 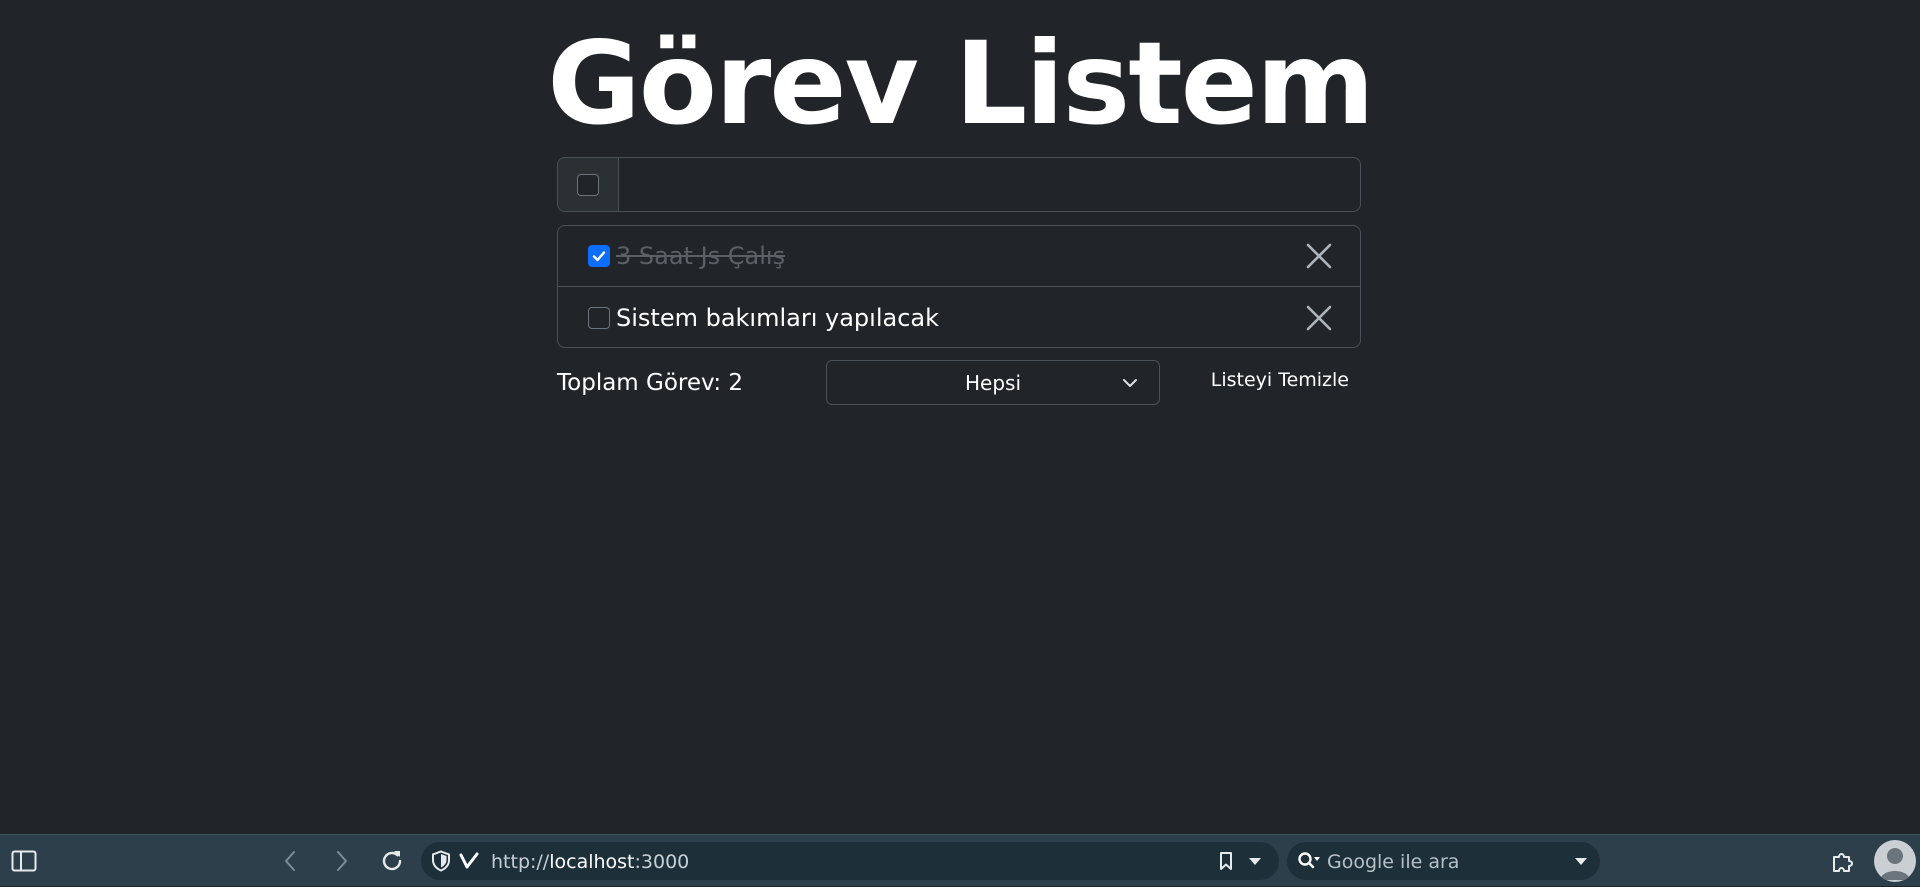 I want to click on list-footer: Toplam Görev: 2 Hepsi Listeyi Temizle, so click(x=959, y=383).